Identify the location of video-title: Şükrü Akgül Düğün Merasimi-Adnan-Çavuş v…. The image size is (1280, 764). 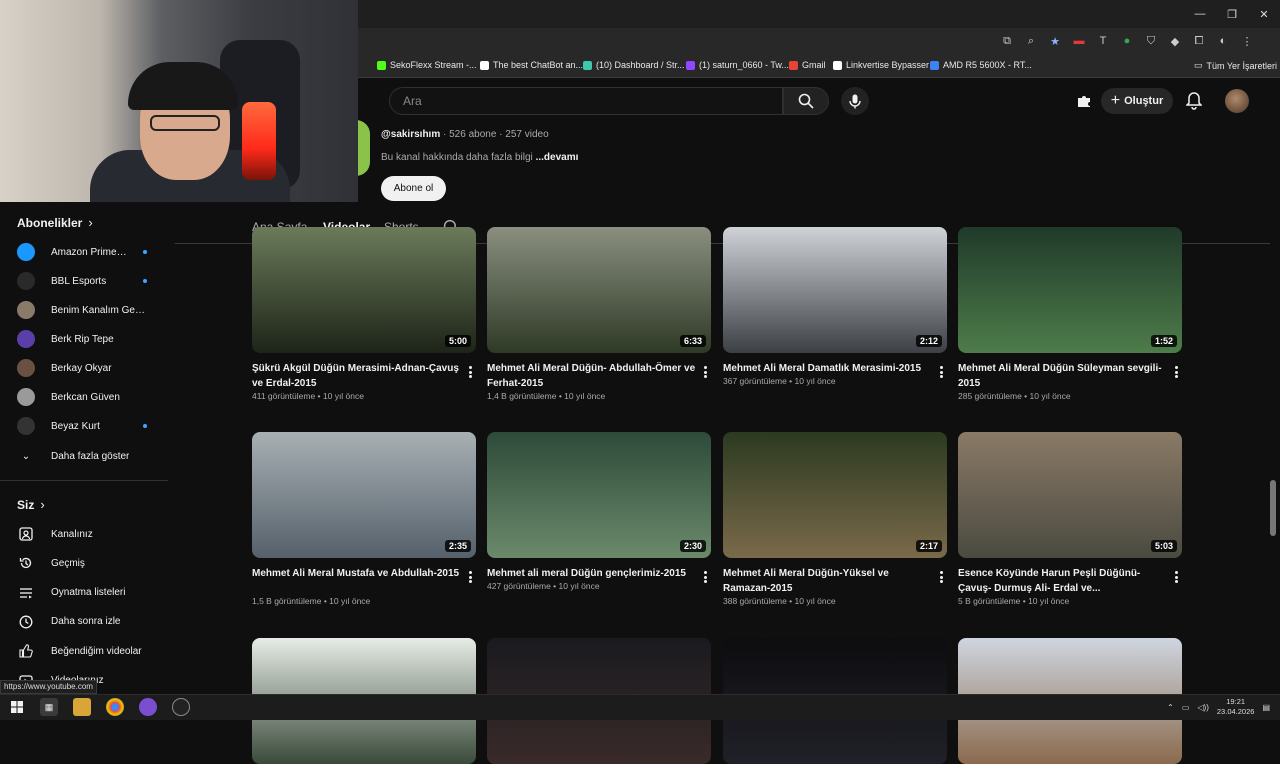
(358, 376).